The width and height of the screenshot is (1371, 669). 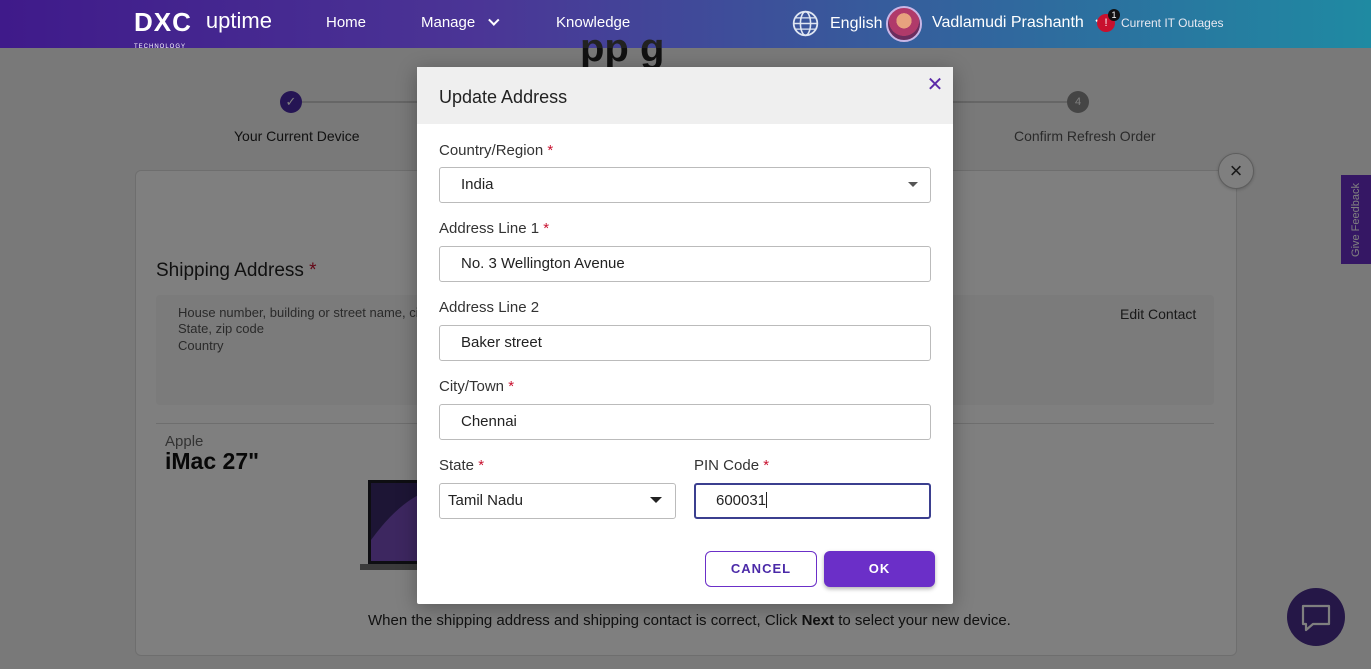 I want to click on alert-count-badge: 1, so click(x=1114, y=15).